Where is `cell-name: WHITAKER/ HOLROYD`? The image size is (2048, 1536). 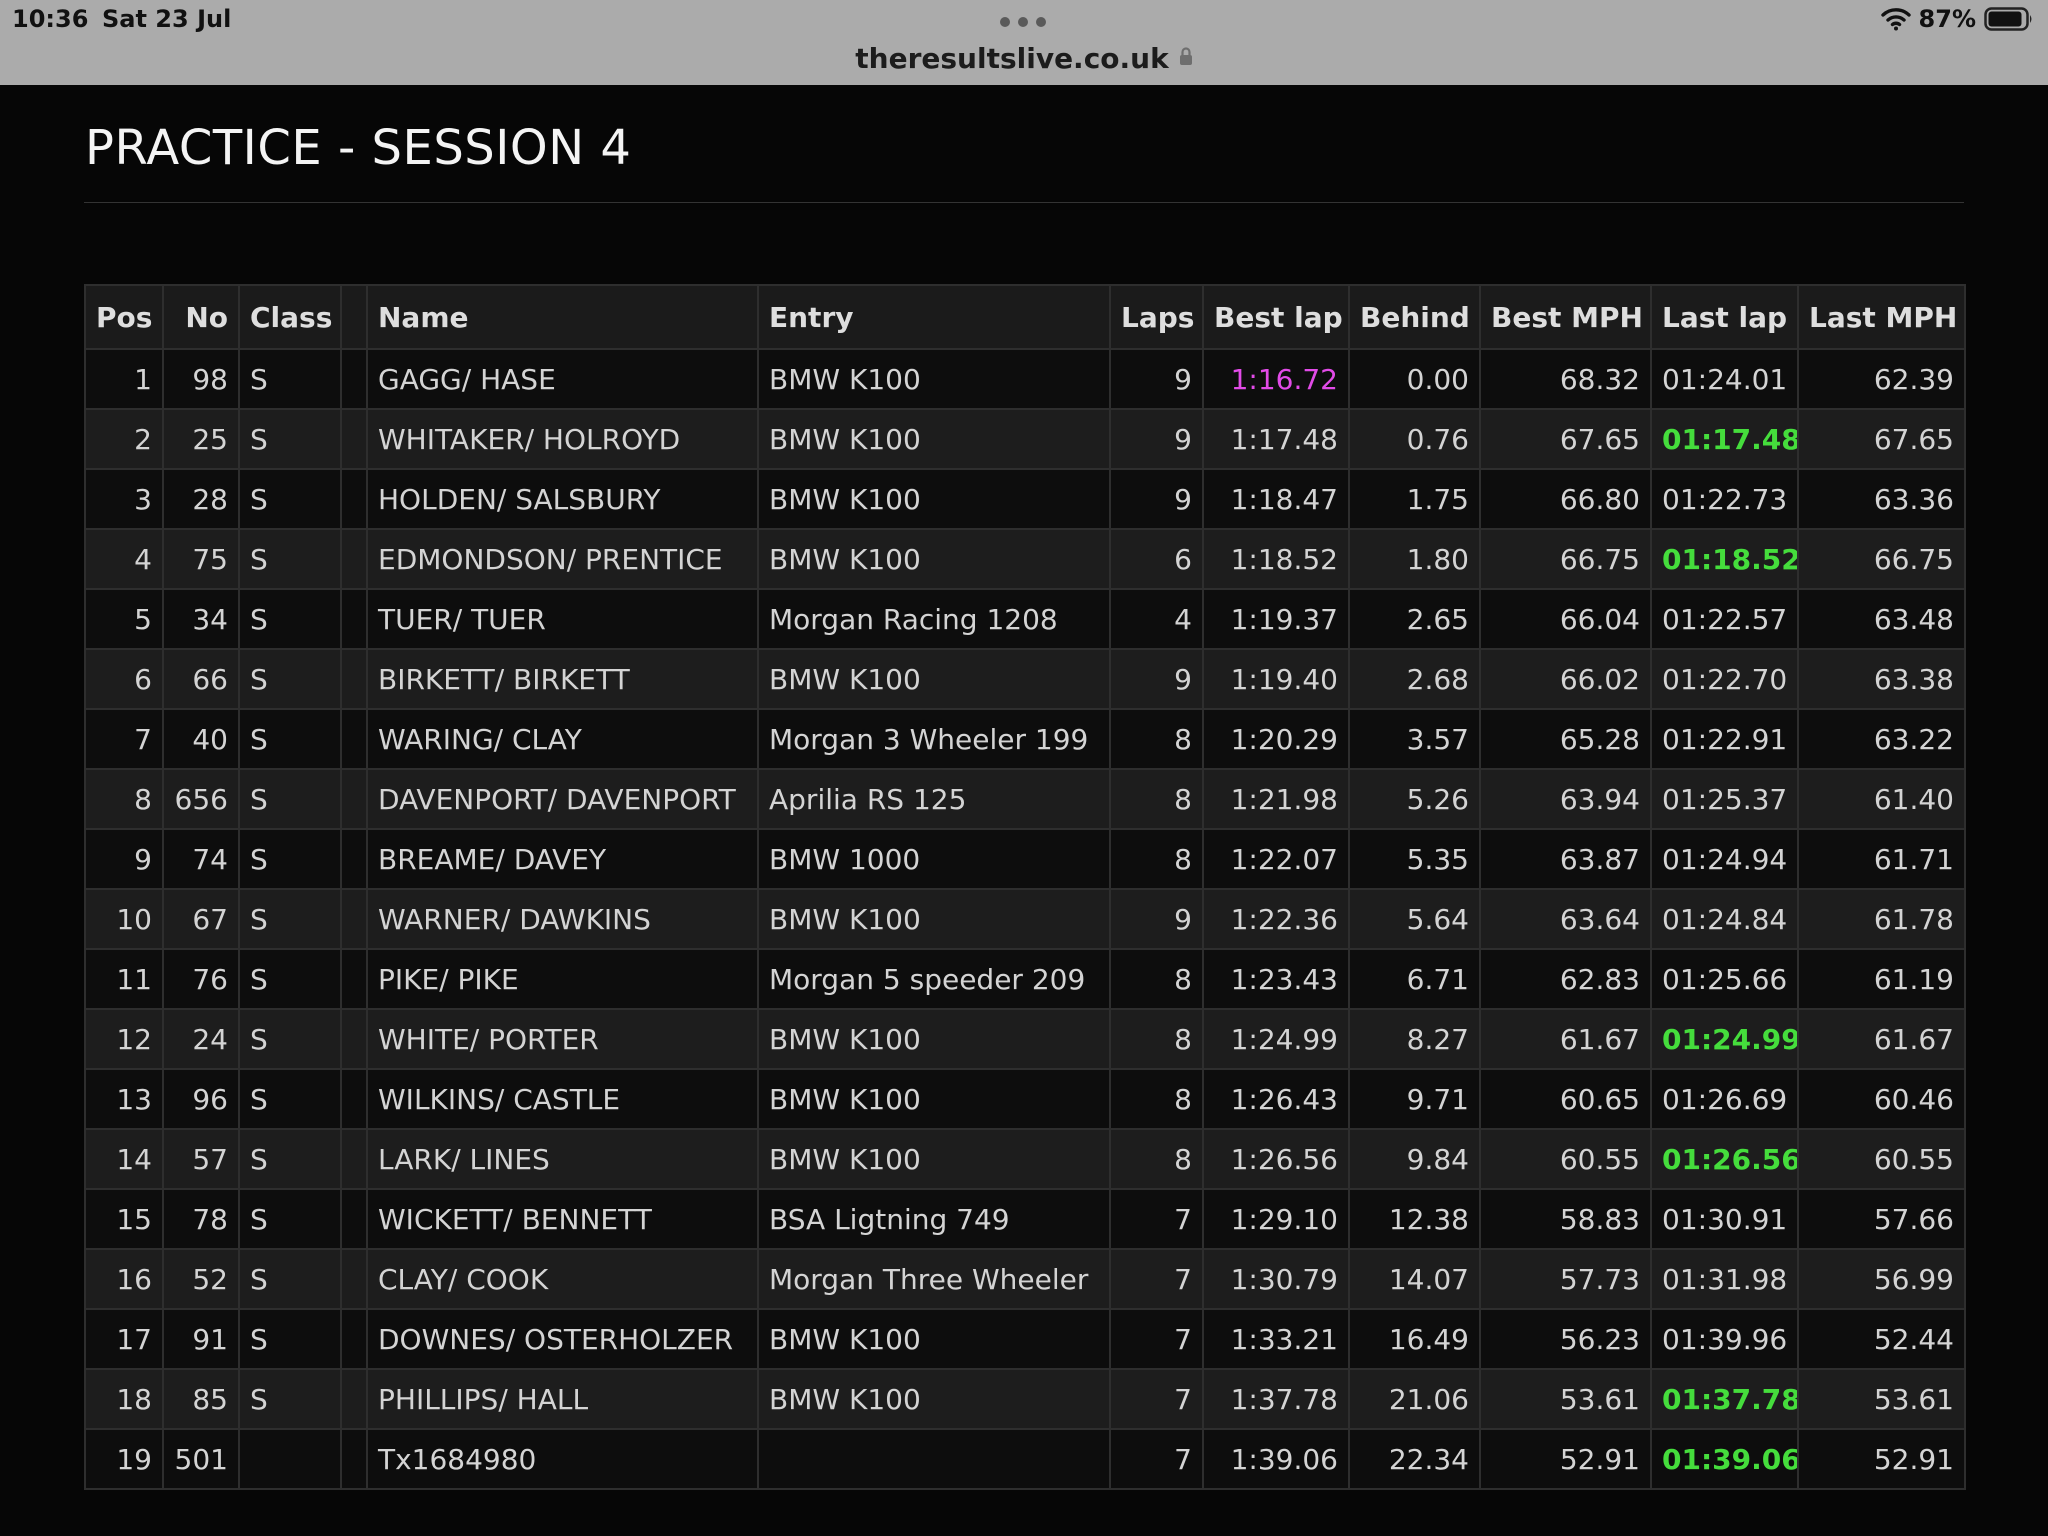 cell-name: WHITAKER/ HOLROYD is located at coordinates (562, 439).